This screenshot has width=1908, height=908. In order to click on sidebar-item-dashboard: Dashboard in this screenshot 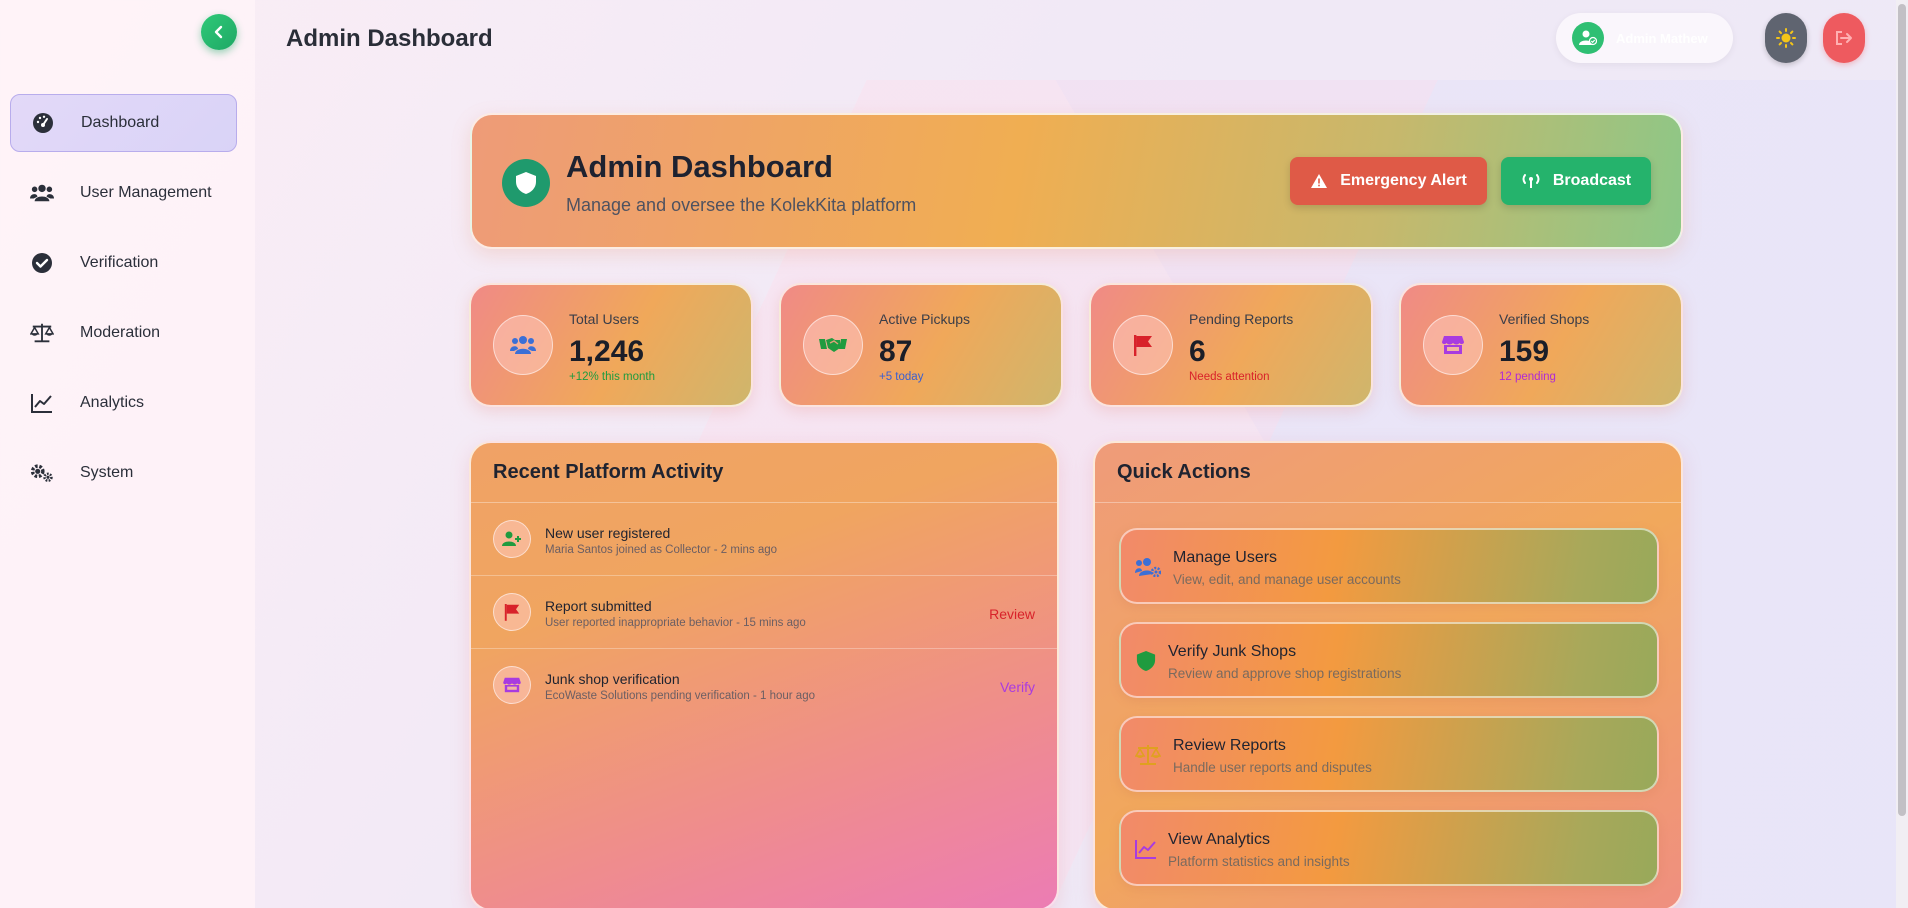, I will do `click(123, 123)`.